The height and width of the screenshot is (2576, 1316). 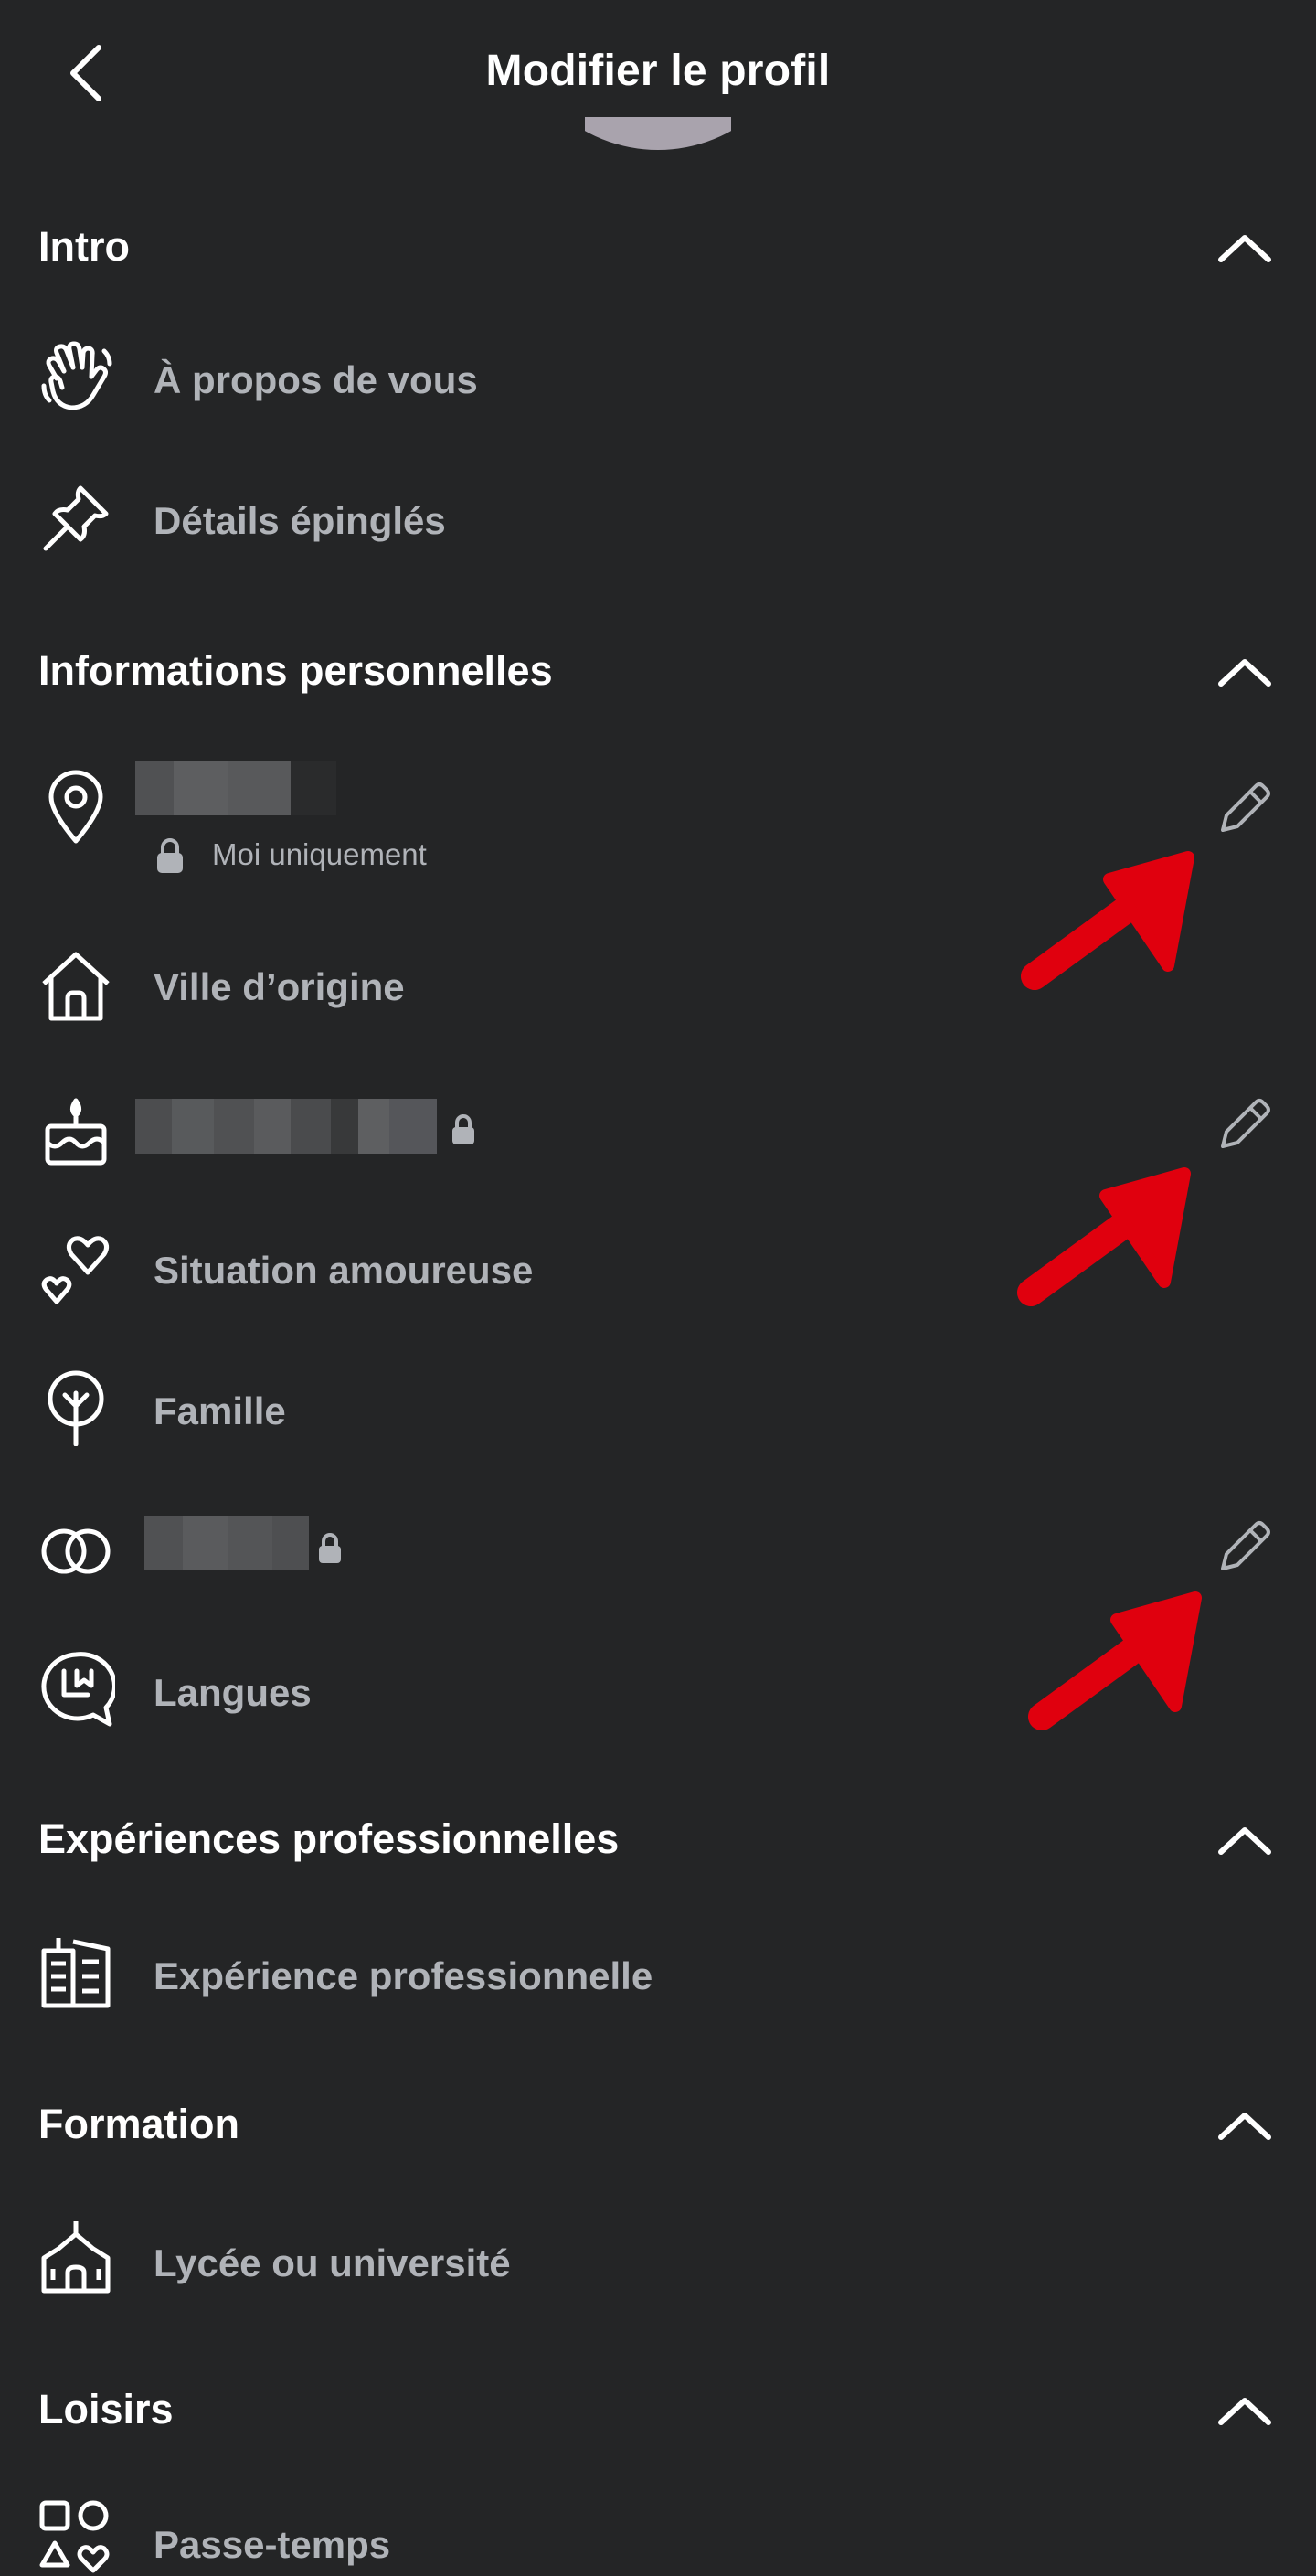 I want to click on section-title-work: Expériences professionnelles, so click(x=329, y=1838).